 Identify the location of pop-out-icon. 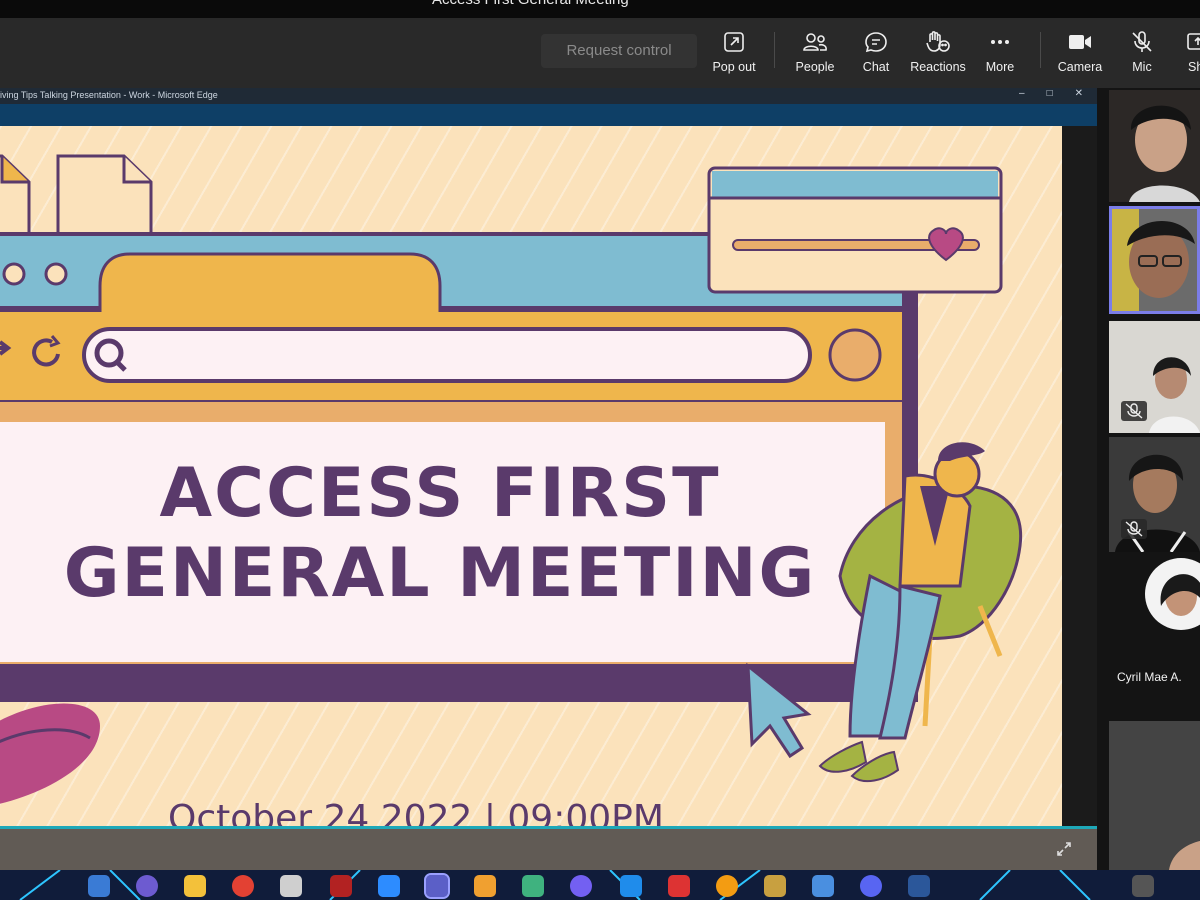
(734, 42).